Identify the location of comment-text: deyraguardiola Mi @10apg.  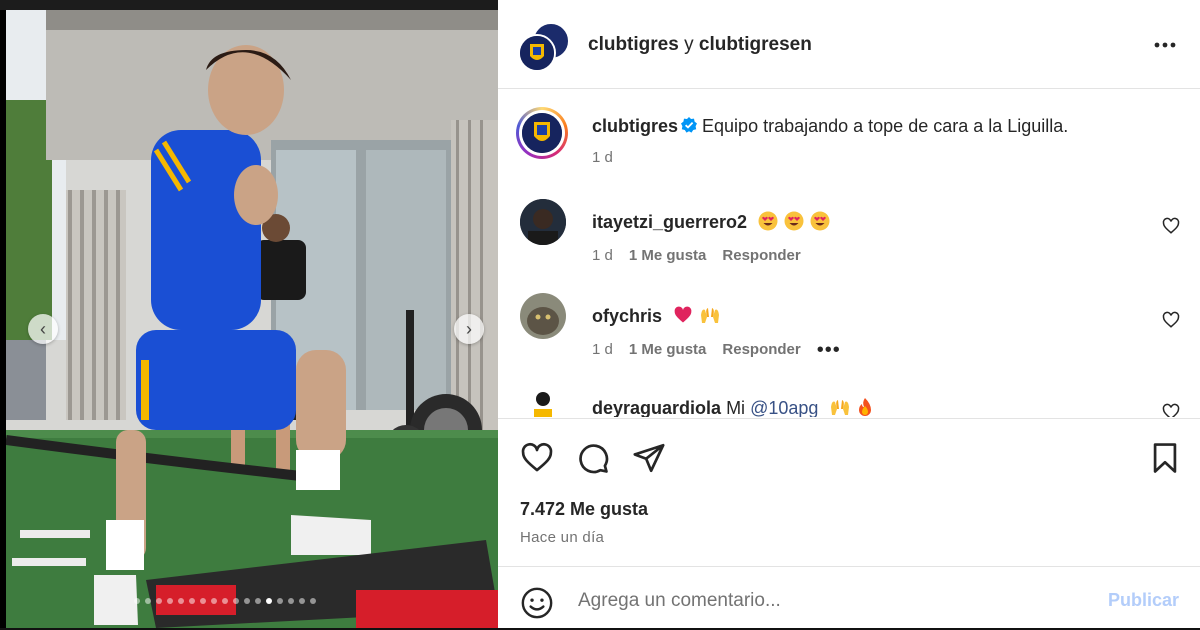
(732, 407).